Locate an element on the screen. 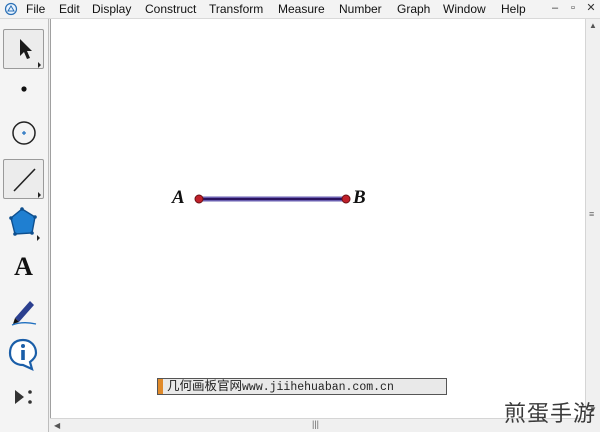  compass-tool is located at coordinates (23, 135).